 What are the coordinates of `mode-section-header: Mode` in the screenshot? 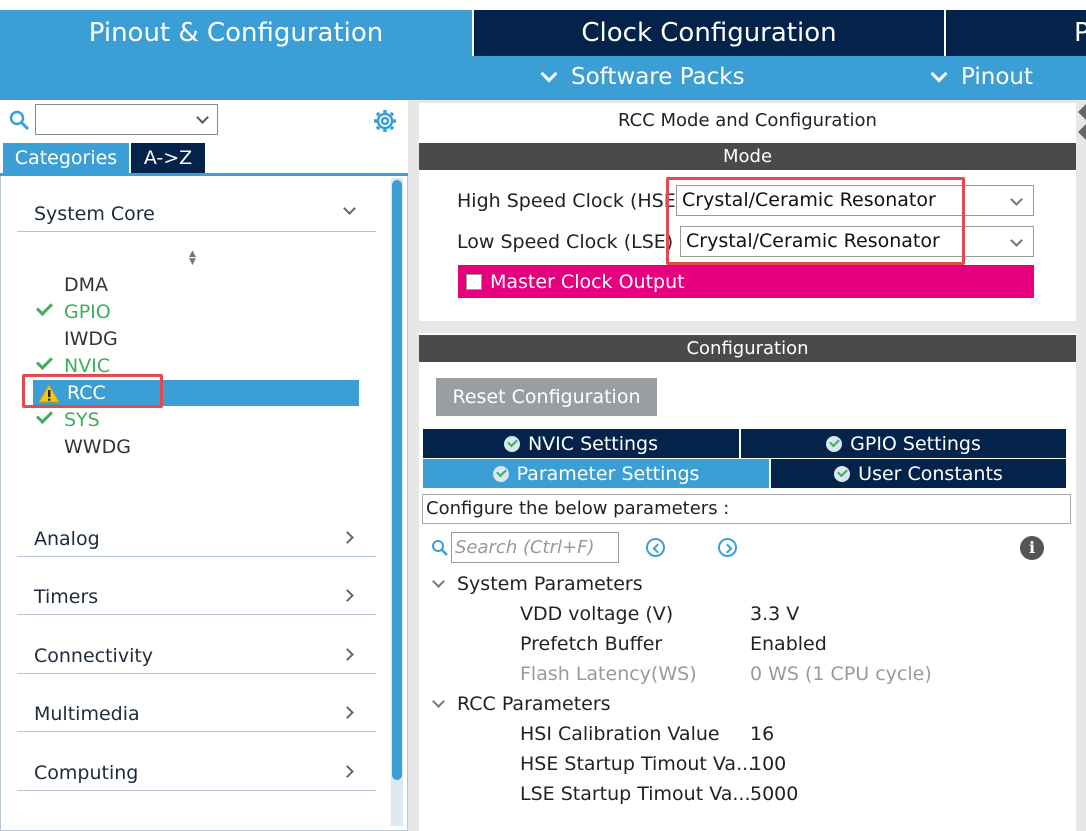 It's located at (747, 156).